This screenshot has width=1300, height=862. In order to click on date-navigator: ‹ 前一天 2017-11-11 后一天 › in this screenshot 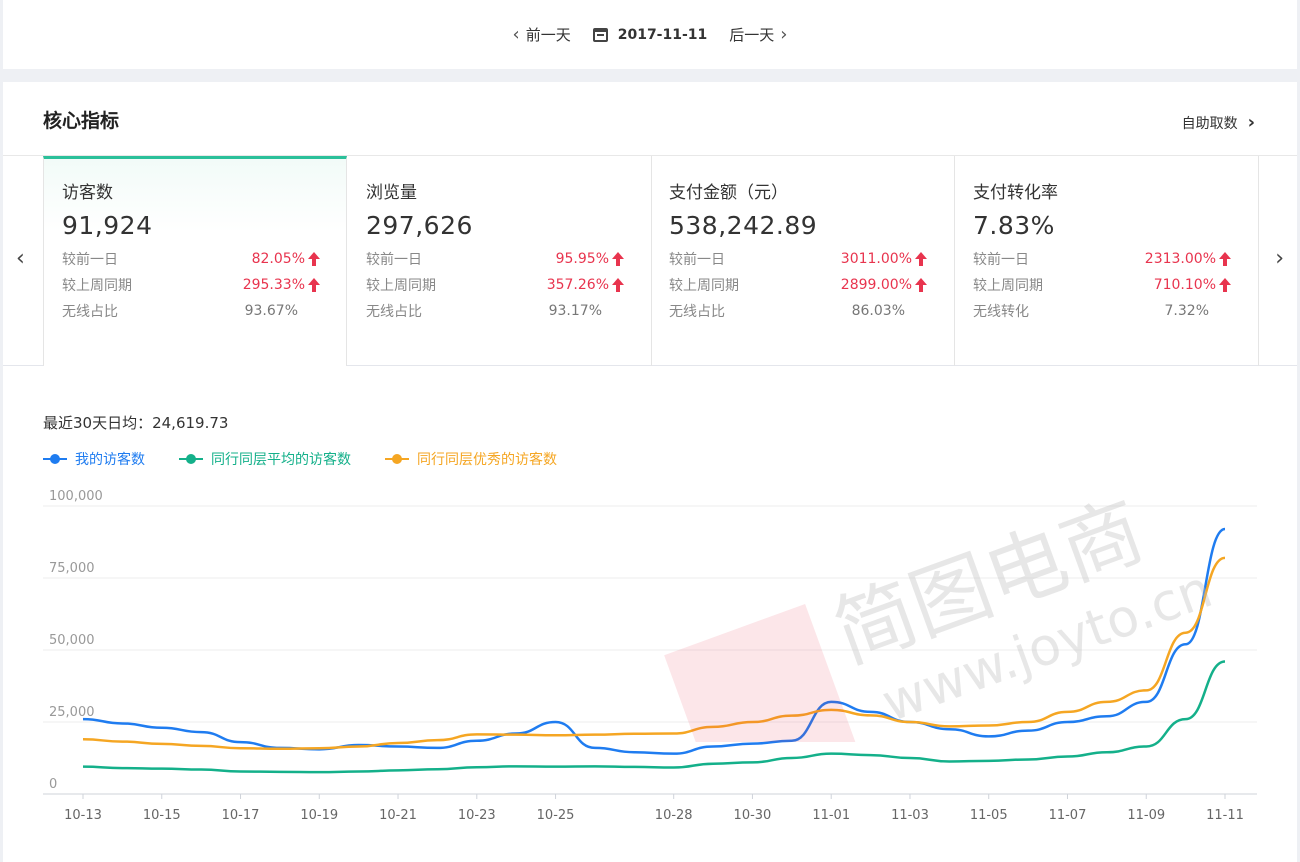, I will do `click(650, 34)`.